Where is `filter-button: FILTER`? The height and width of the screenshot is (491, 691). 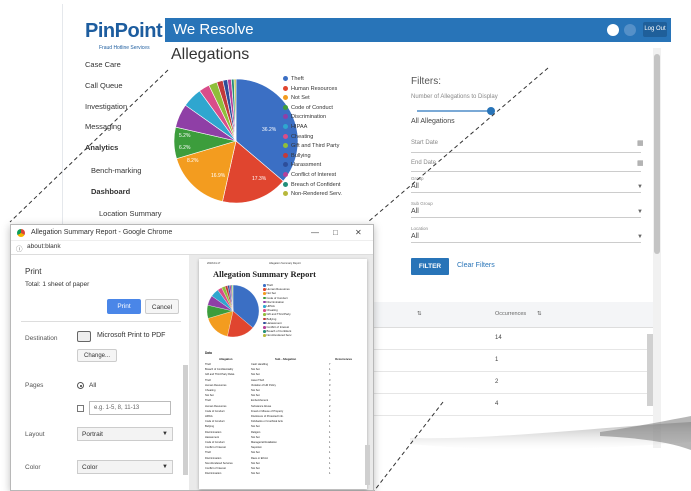
filter-button: FILTER is located at coordinates (430, 266).